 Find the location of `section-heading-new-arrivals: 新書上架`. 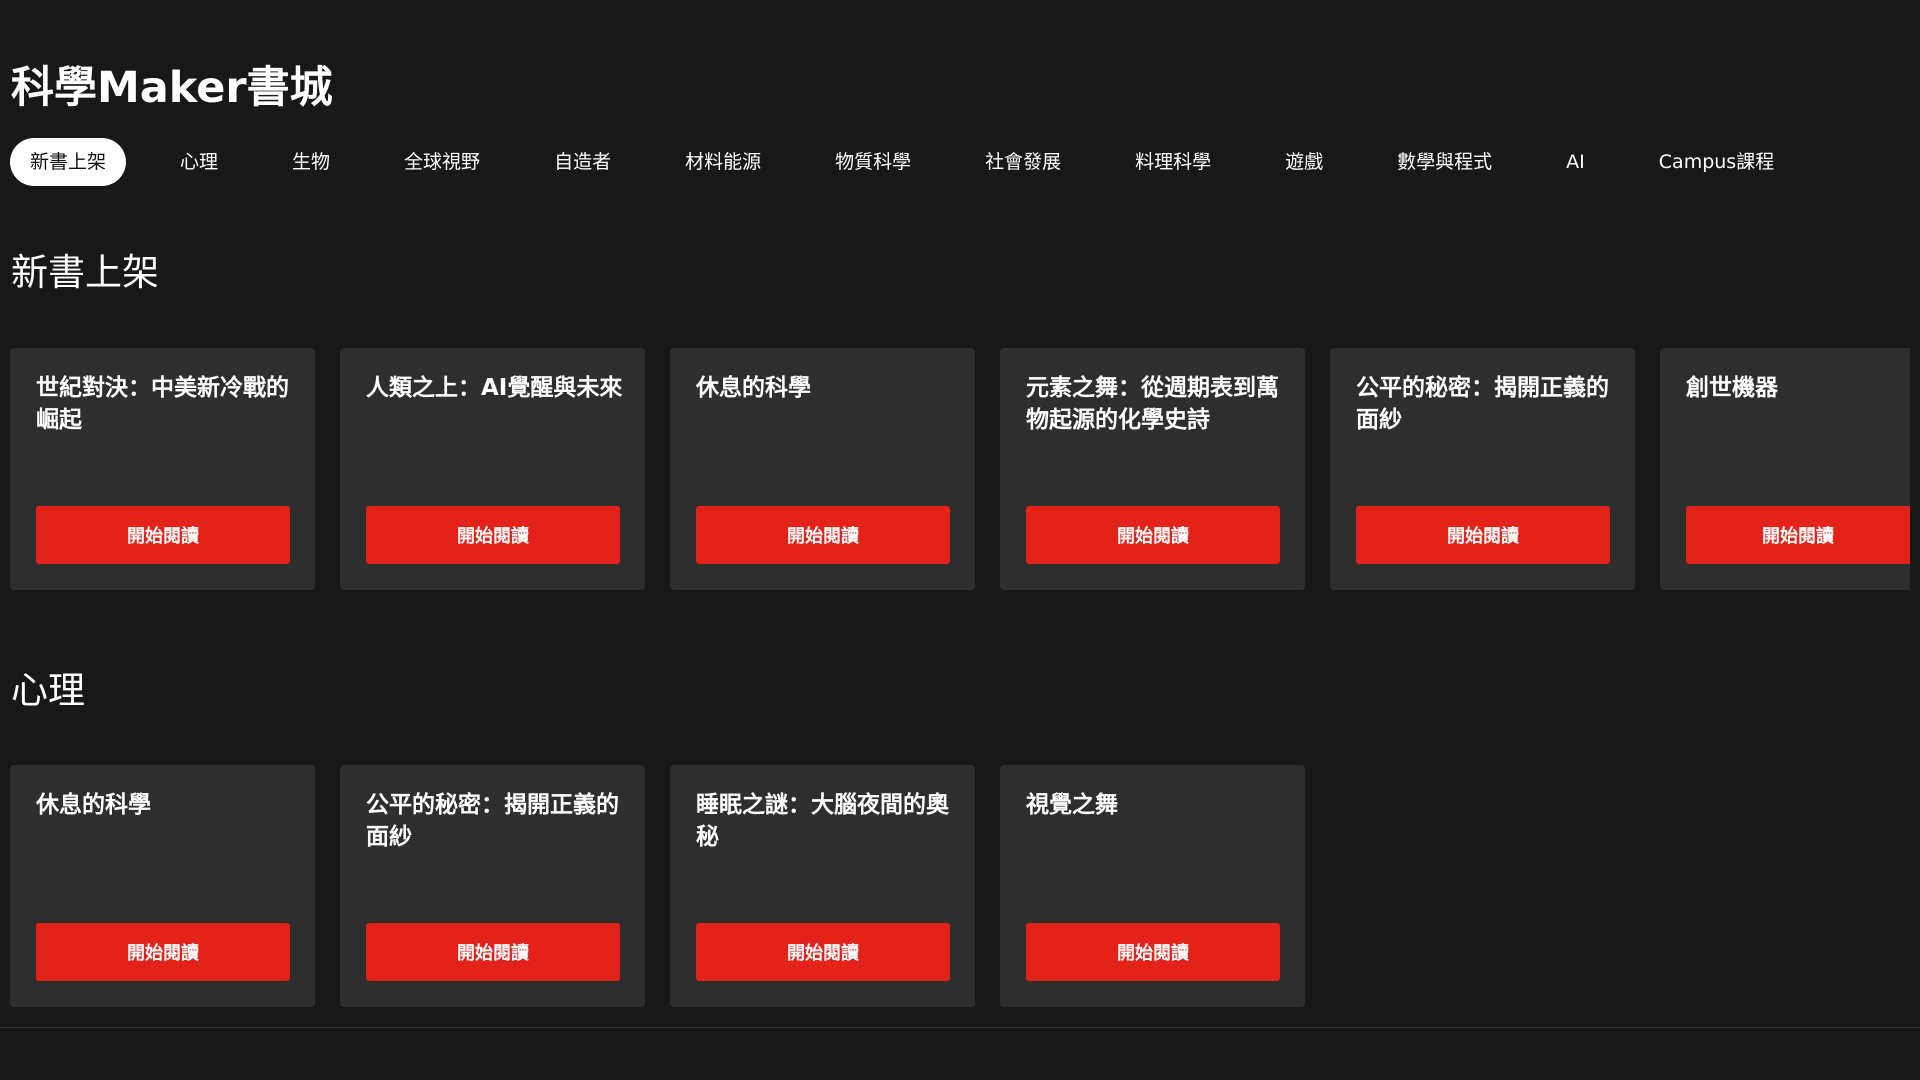

section-heading-new-arrivals: 新書上架 is located at coordinates (85, 272).